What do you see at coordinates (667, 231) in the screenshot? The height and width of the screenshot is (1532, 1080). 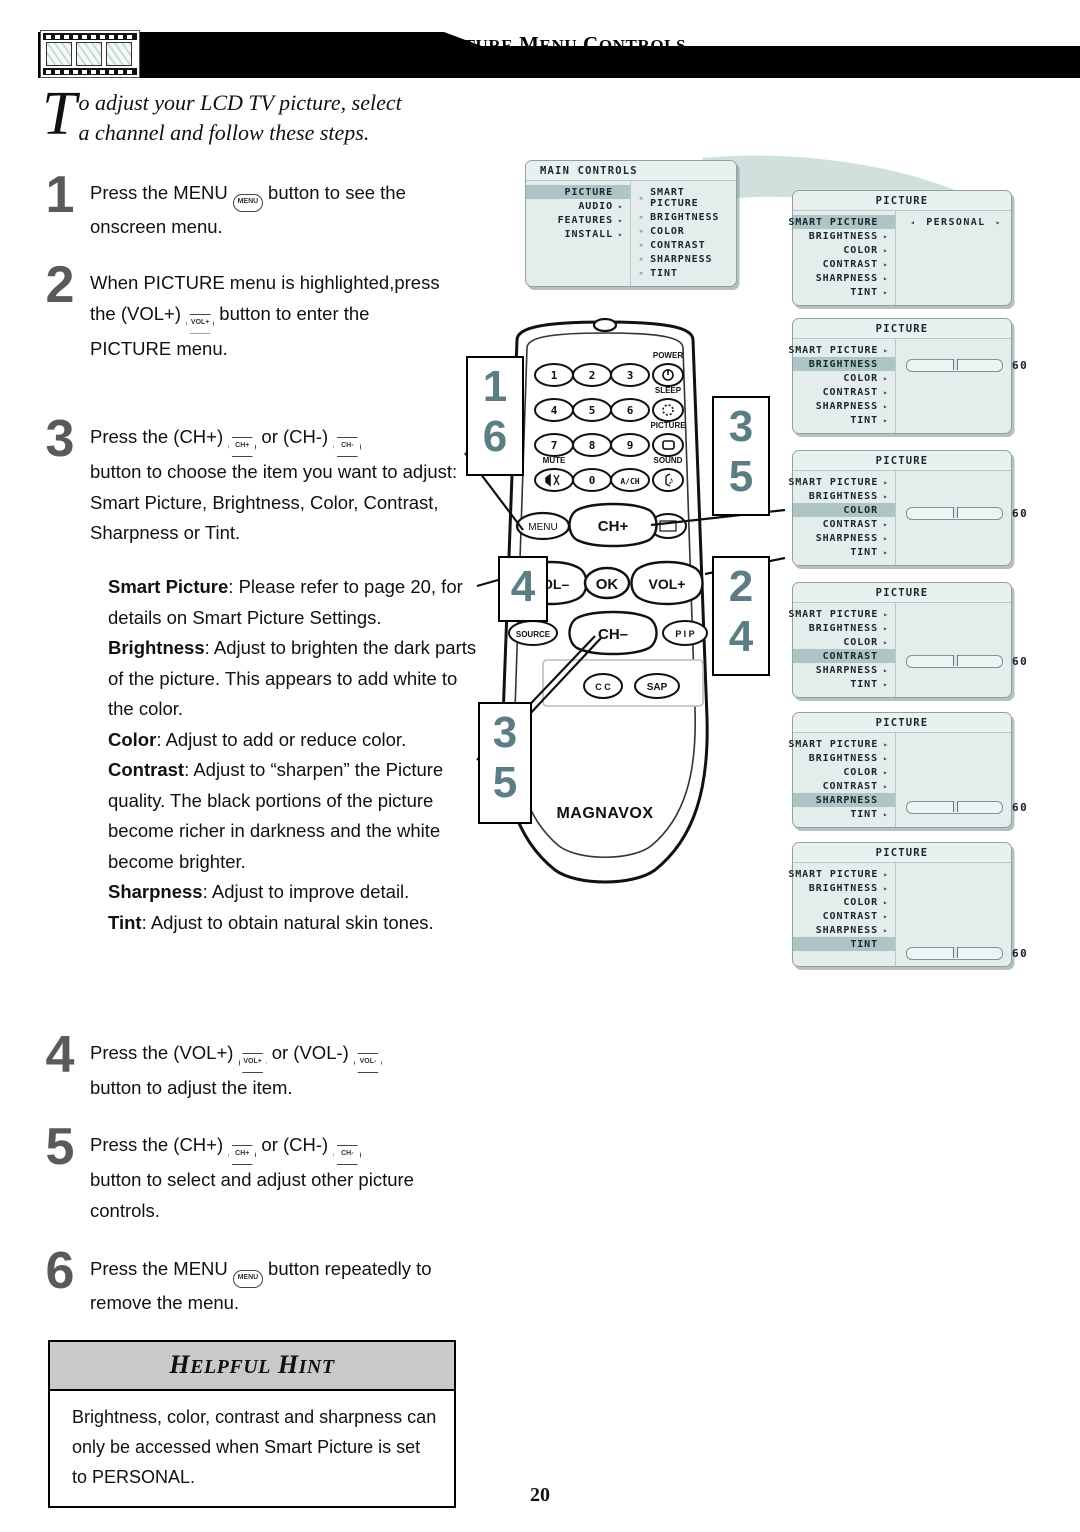 I see `osd-subitem-label: COLOR` at bounding box center [667, 231].